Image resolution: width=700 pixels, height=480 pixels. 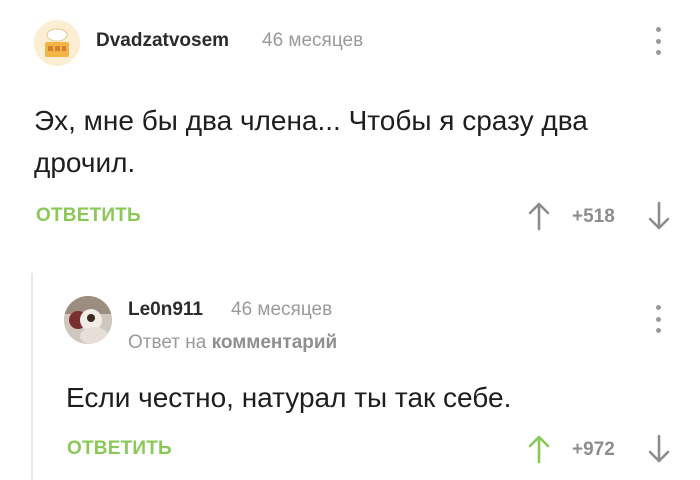 What do you see at coordinates (167, 342) in the screenshot?
I see `reply-to-prefix: Ответ на` at bounding box center [167, 342].